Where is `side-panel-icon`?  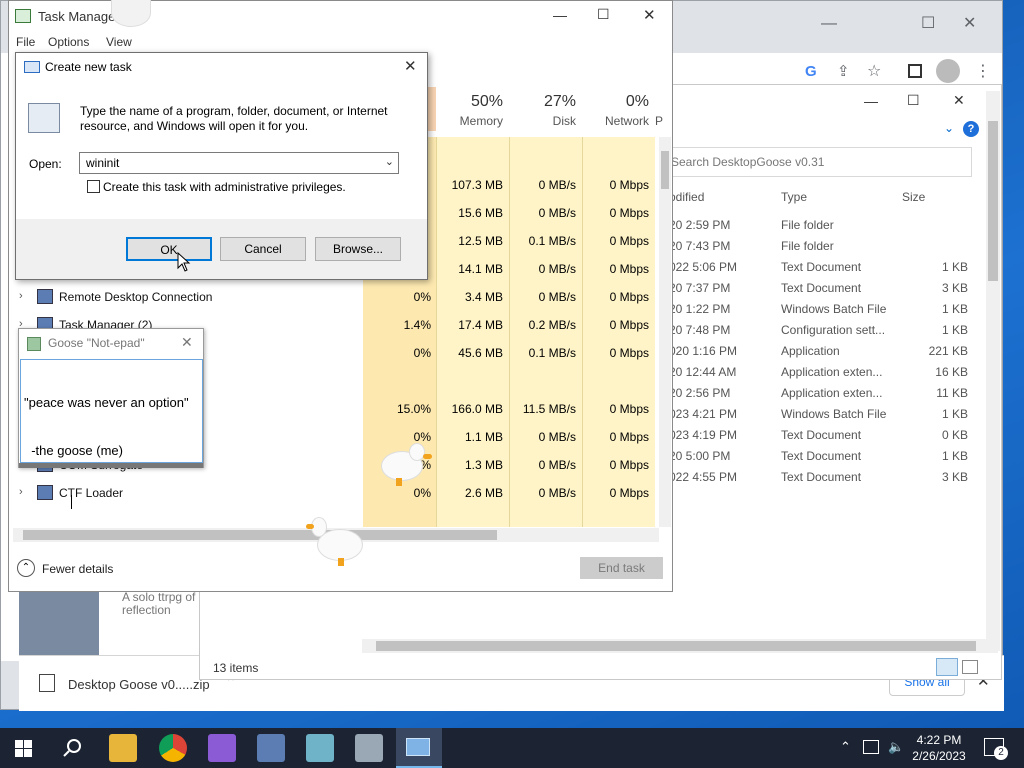 side-panel-icon is located at coordinates (915, 71).